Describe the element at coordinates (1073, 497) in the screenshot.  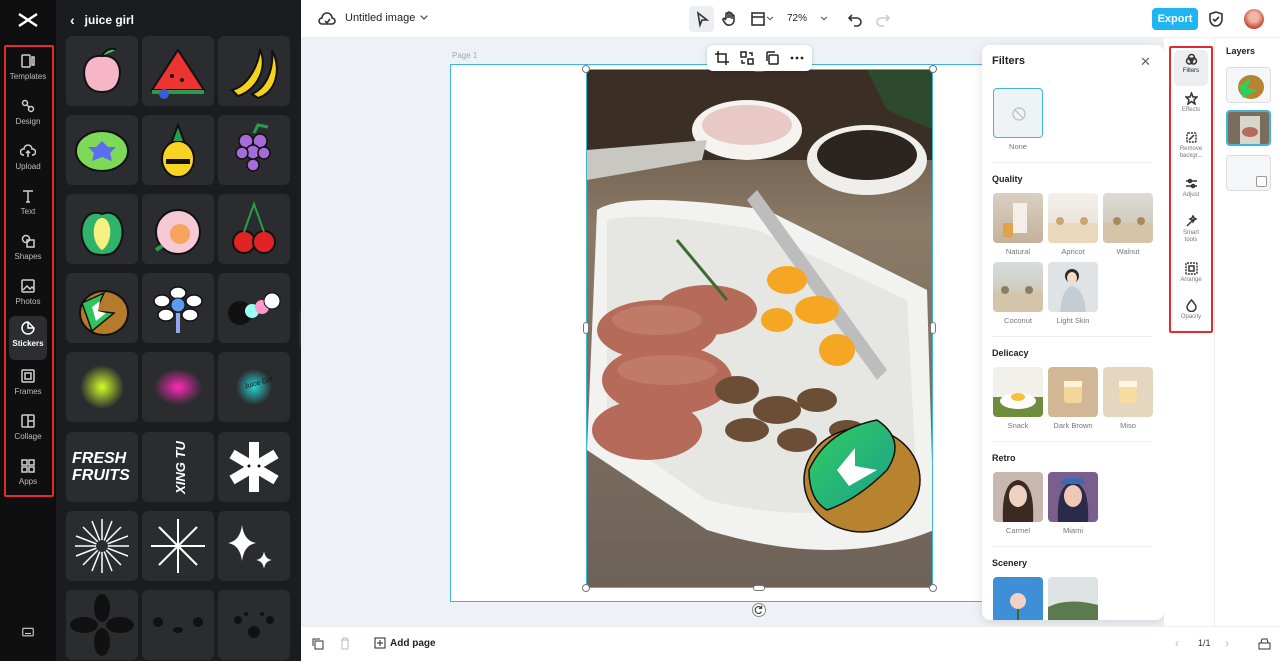
I see `filter-miami` at that location.